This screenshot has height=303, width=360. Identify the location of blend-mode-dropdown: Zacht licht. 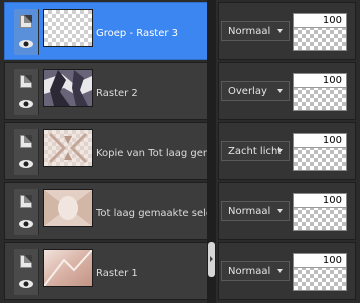
(255, 151).